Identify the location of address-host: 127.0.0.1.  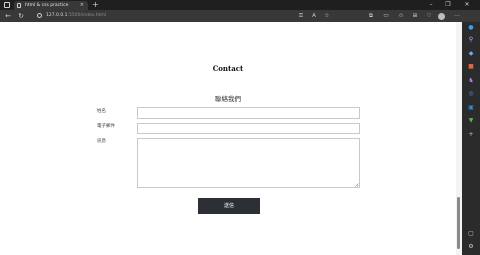
(57, 15).